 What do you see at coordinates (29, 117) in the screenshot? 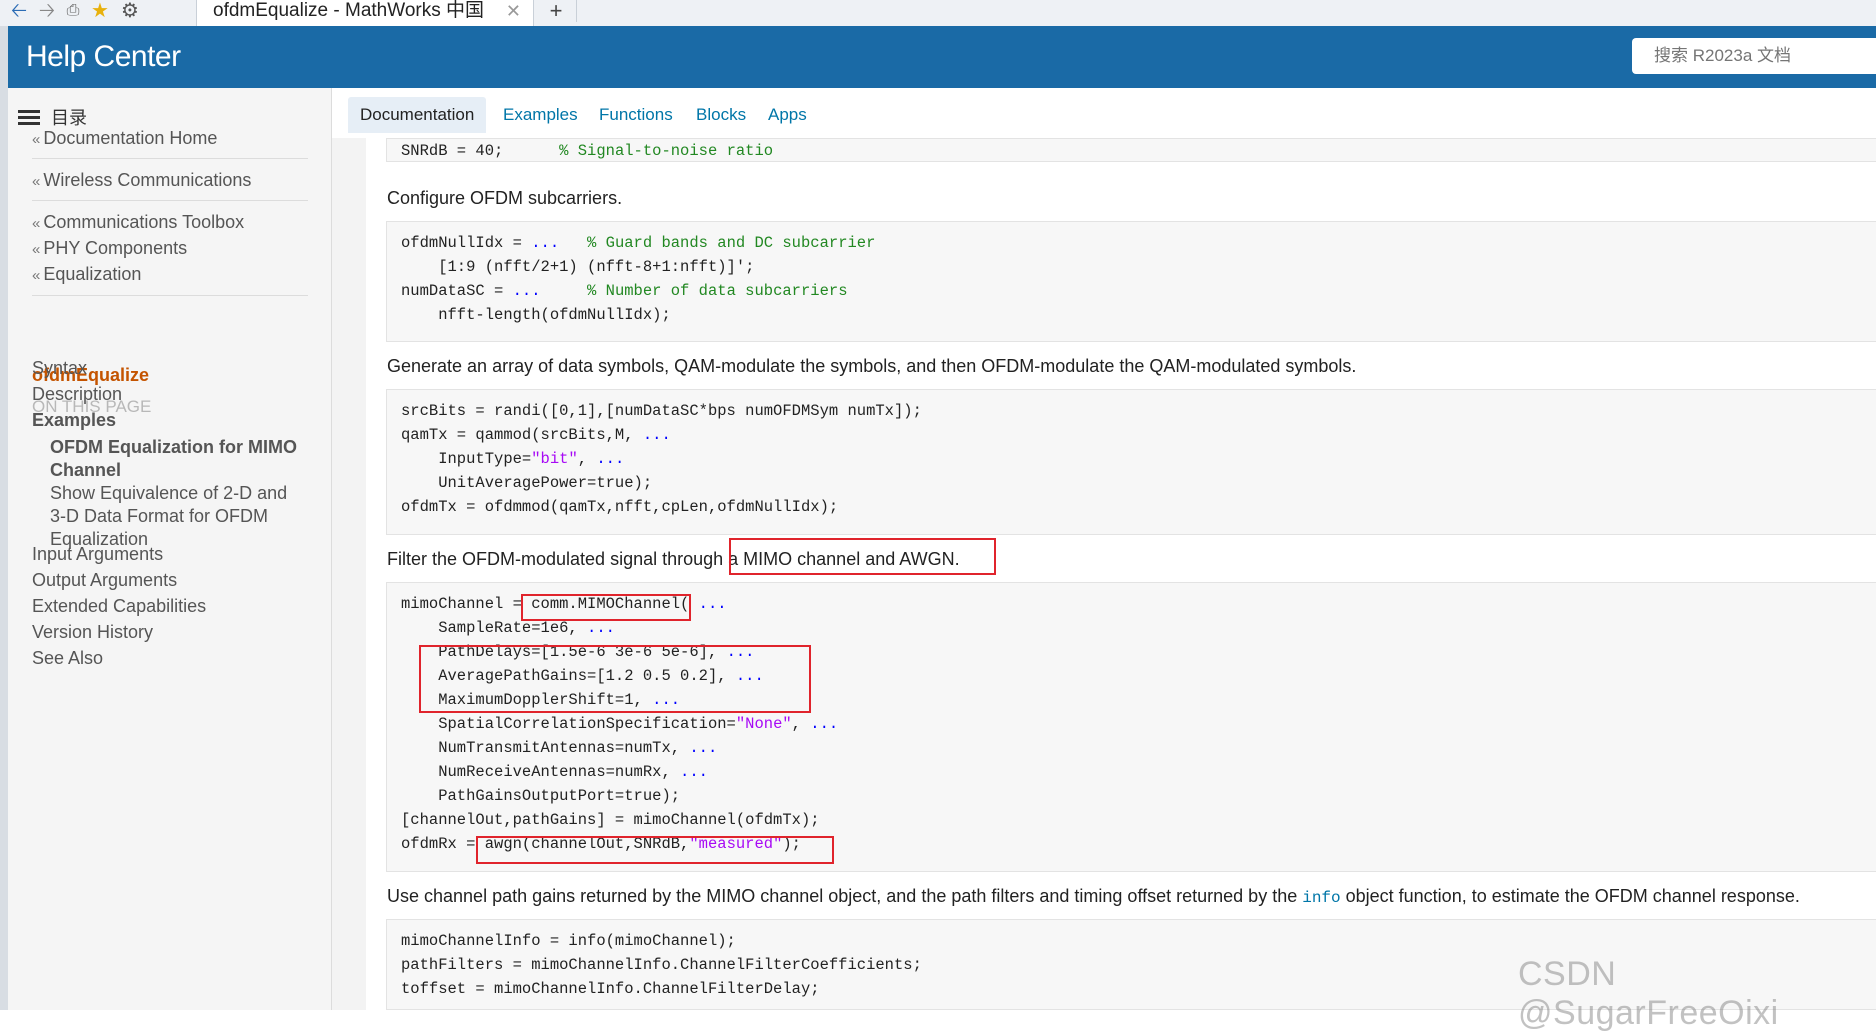
I see `hamburger-icon` at bounding box center [29, 117].